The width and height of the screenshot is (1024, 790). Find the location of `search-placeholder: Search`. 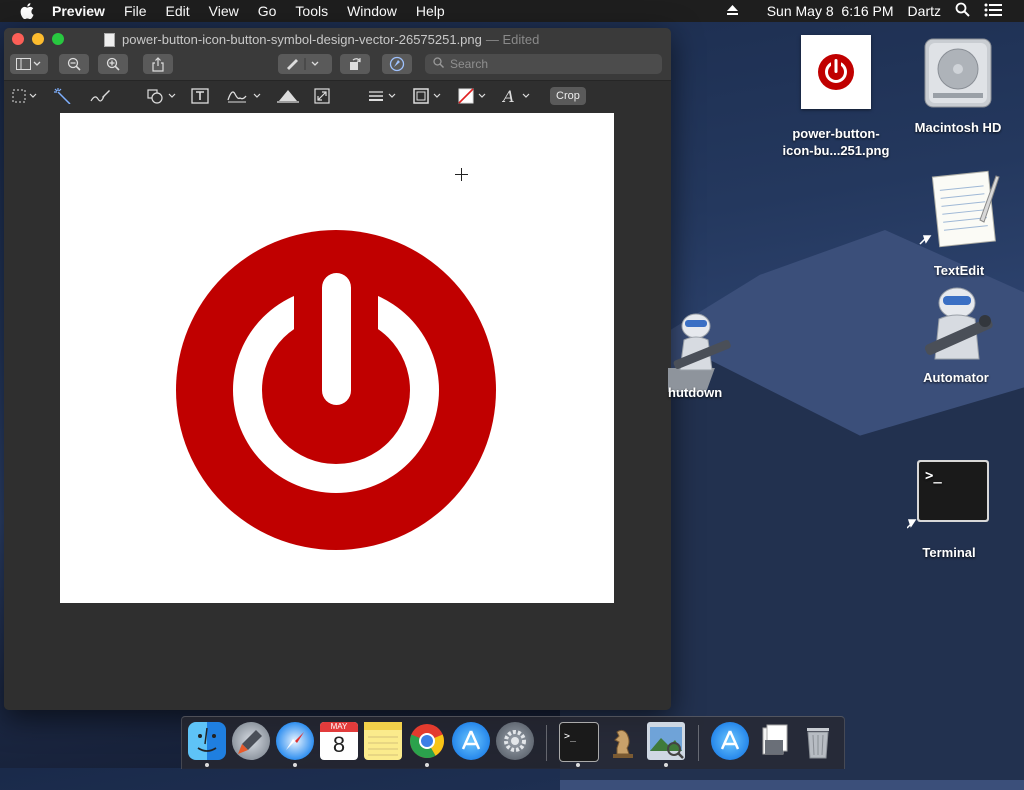

search-placeholder: Search is located at coordinates (469, 64).